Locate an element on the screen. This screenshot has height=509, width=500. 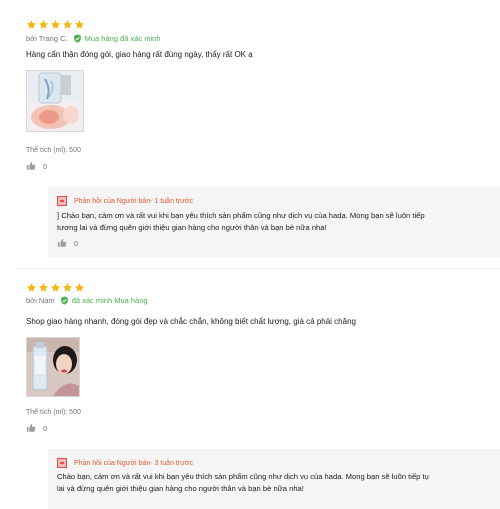
seller-reply-time: - 3 tuần trước is located at coordinates (171, 463).